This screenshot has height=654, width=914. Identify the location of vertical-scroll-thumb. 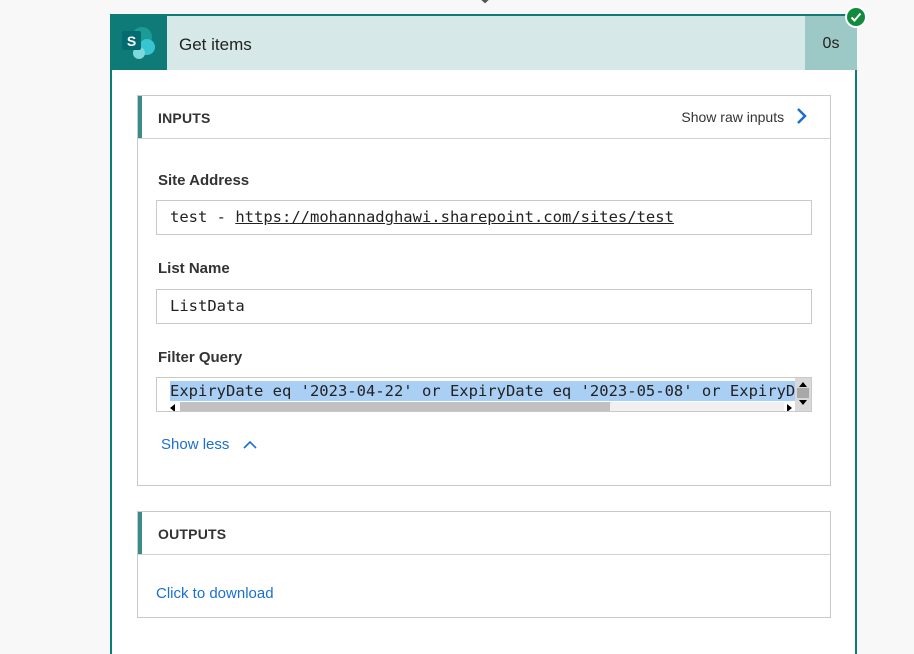
(803, 393).